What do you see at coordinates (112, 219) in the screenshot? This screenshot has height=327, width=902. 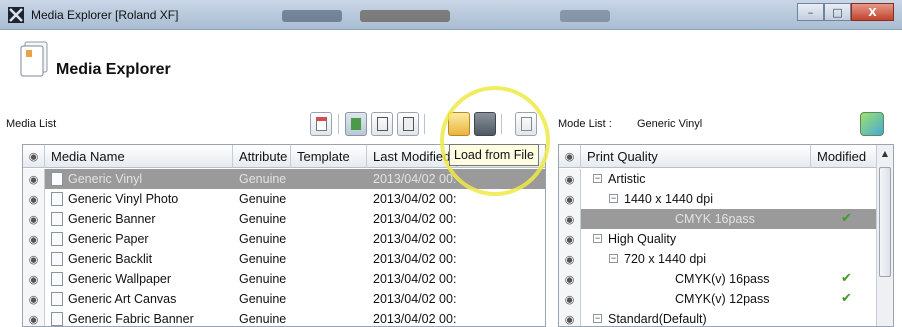 I see `media-name: Generic Banner` at bounding box center [112, 219].